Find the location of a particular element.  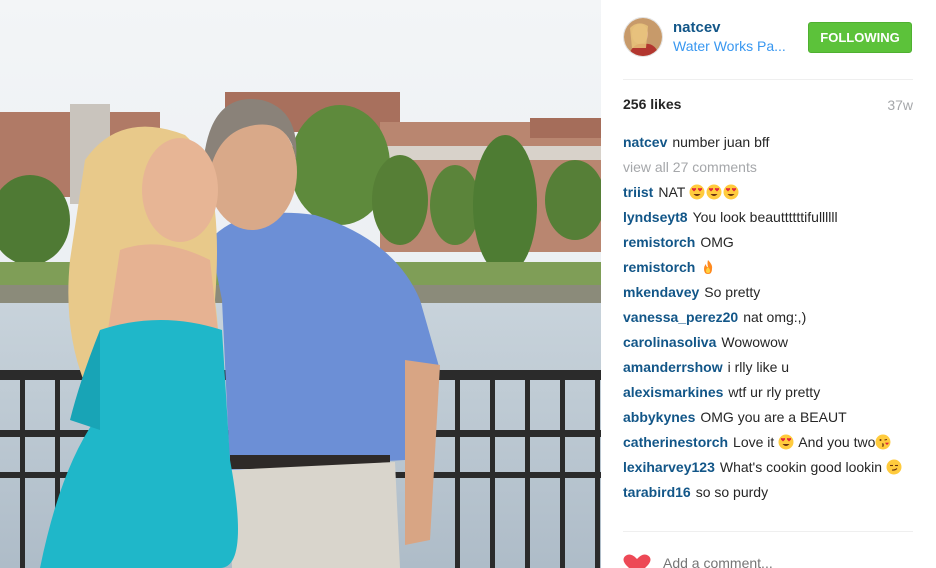

comment-username: catherinestorch is located at coordinates (675, 442).